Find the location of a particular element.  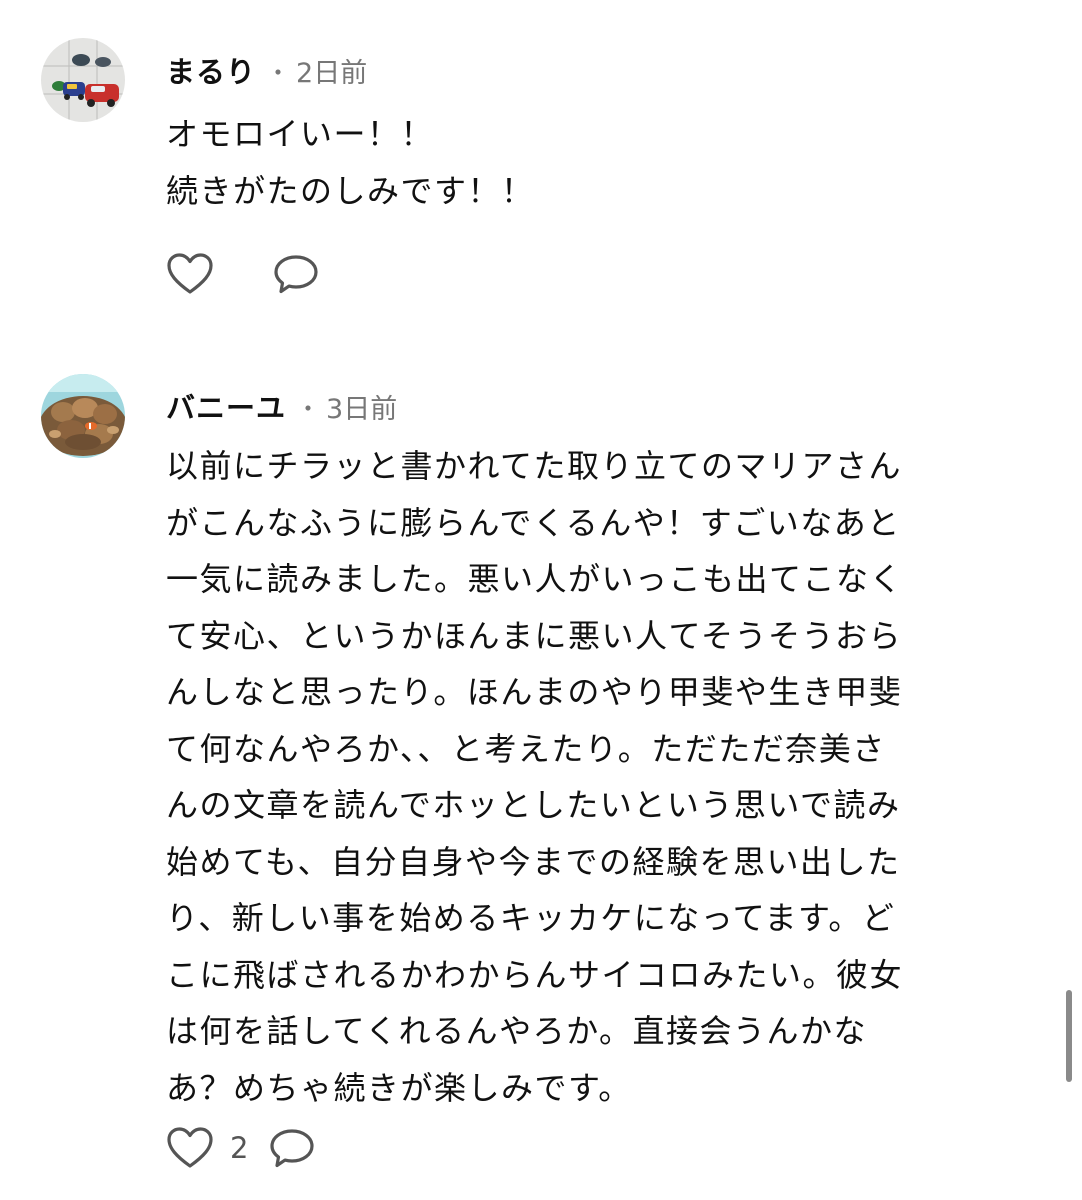

comment-line: あ？めちゃ続きが楽しみです。 is located at coordinates (399, 1087).